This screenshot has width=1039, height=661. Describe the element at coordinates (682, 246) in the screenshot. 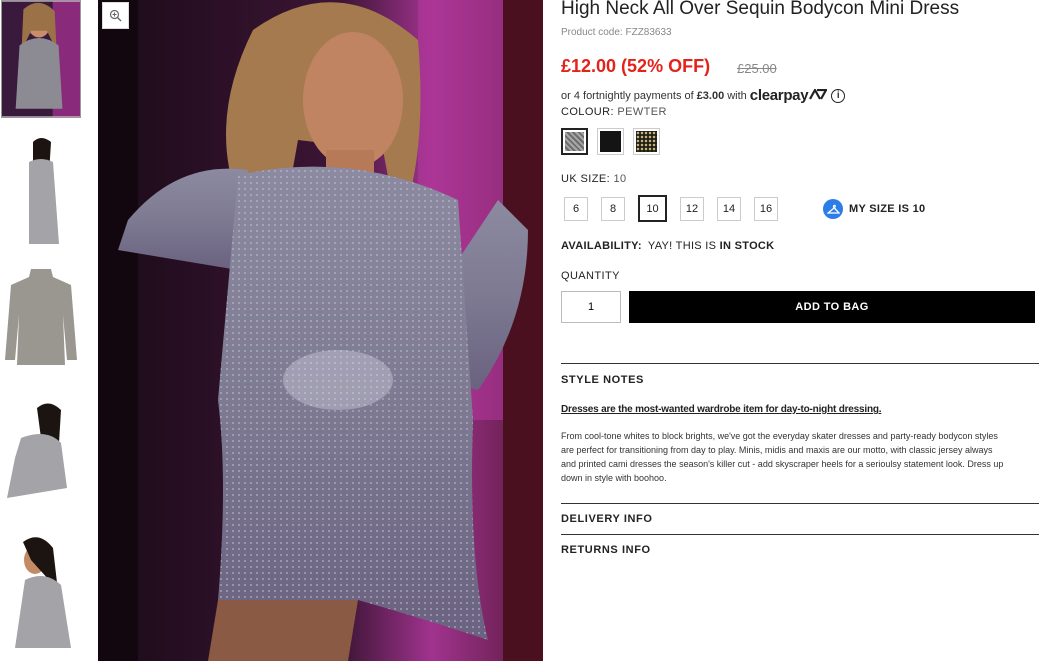

I see `availability-text: YAY! THIS IS` at that location.